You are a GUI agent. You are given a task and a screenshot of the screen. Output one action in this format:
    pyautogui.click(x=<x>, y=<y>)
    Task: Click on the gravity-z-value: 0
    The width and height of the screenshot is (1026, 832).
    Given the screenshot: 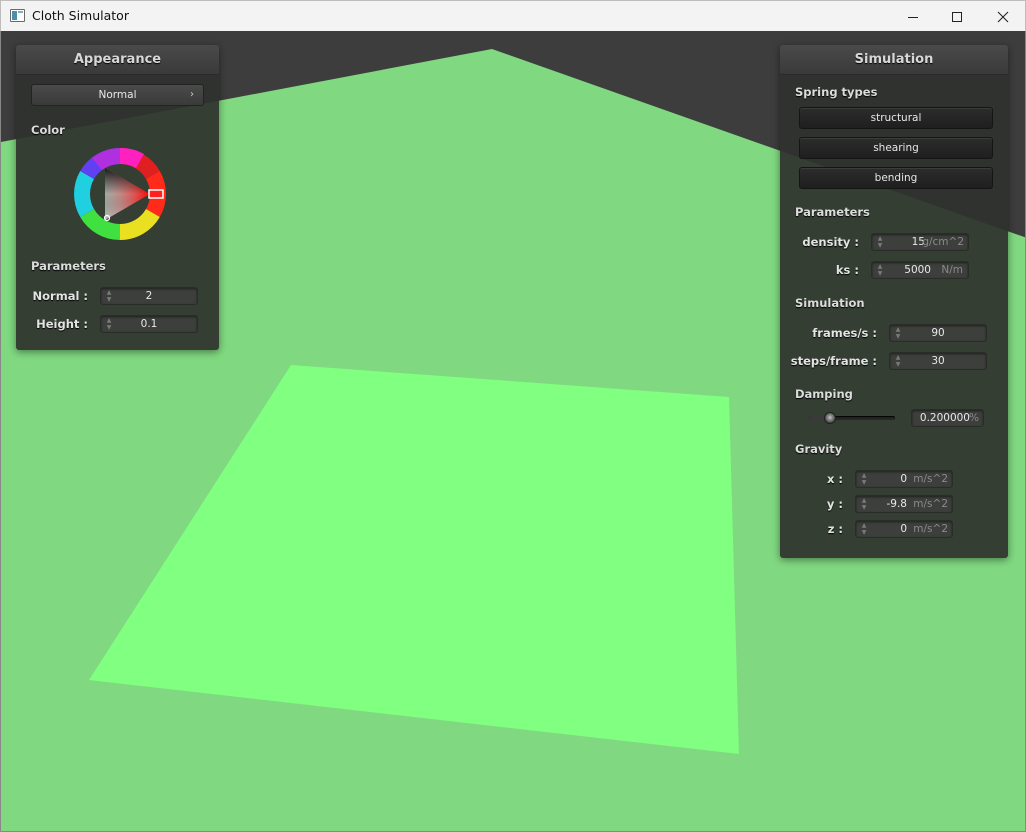 What is the action you would take?
    pyautogui.click(x=903, y=529)
    